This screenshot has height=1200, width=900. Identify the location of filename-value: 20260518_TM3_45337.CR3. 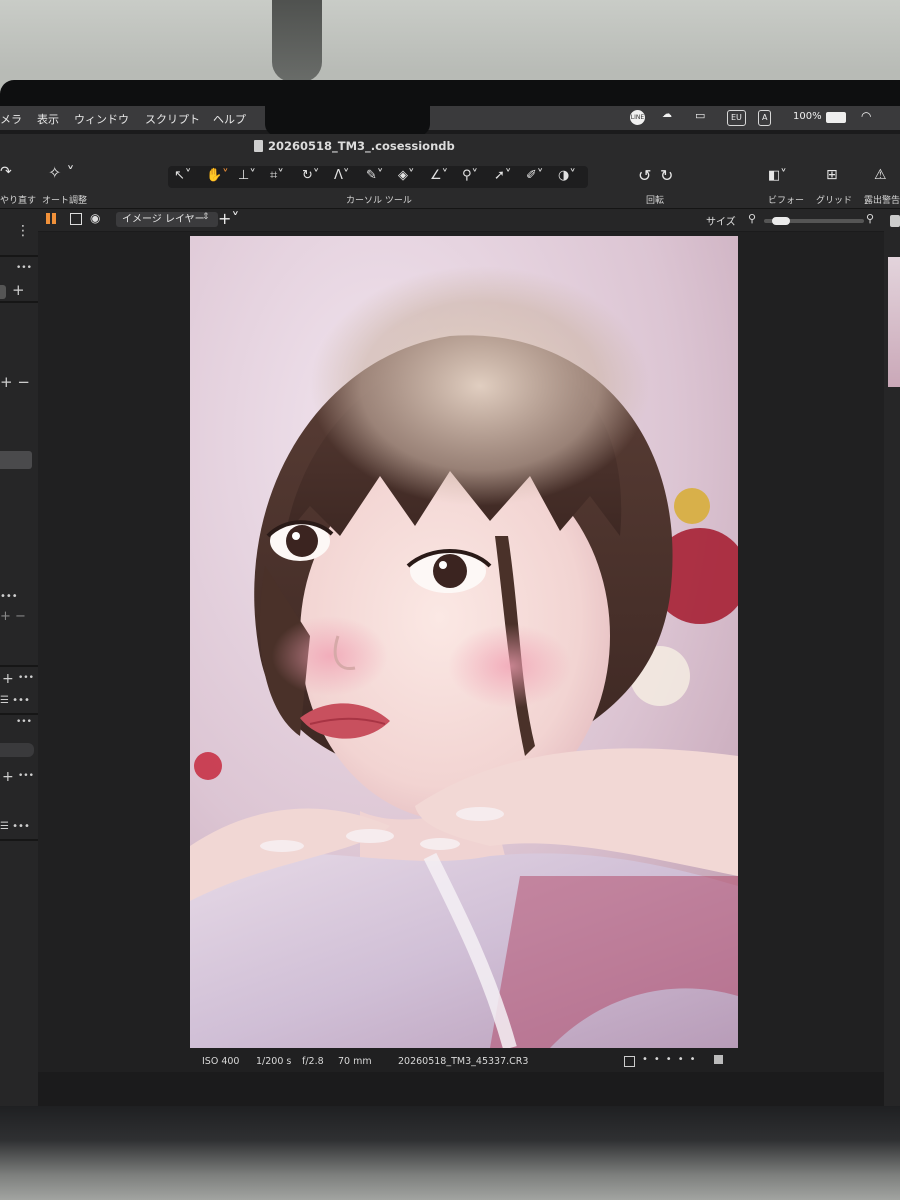
(463, 1061).